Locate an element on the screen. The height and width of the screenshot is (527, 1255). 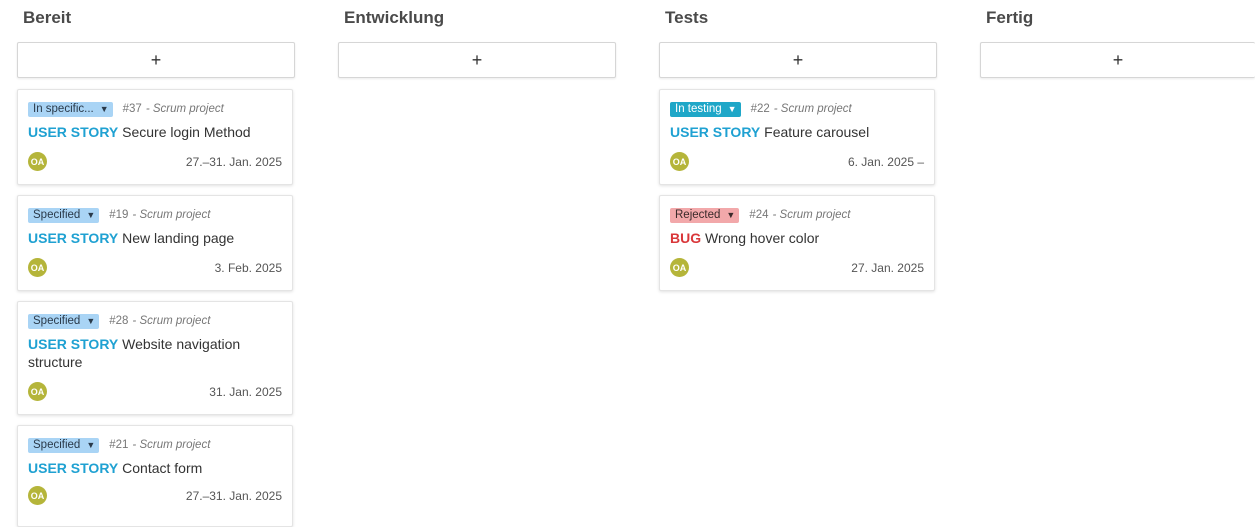
card-number: #24 is located at coordinates (759, 215).